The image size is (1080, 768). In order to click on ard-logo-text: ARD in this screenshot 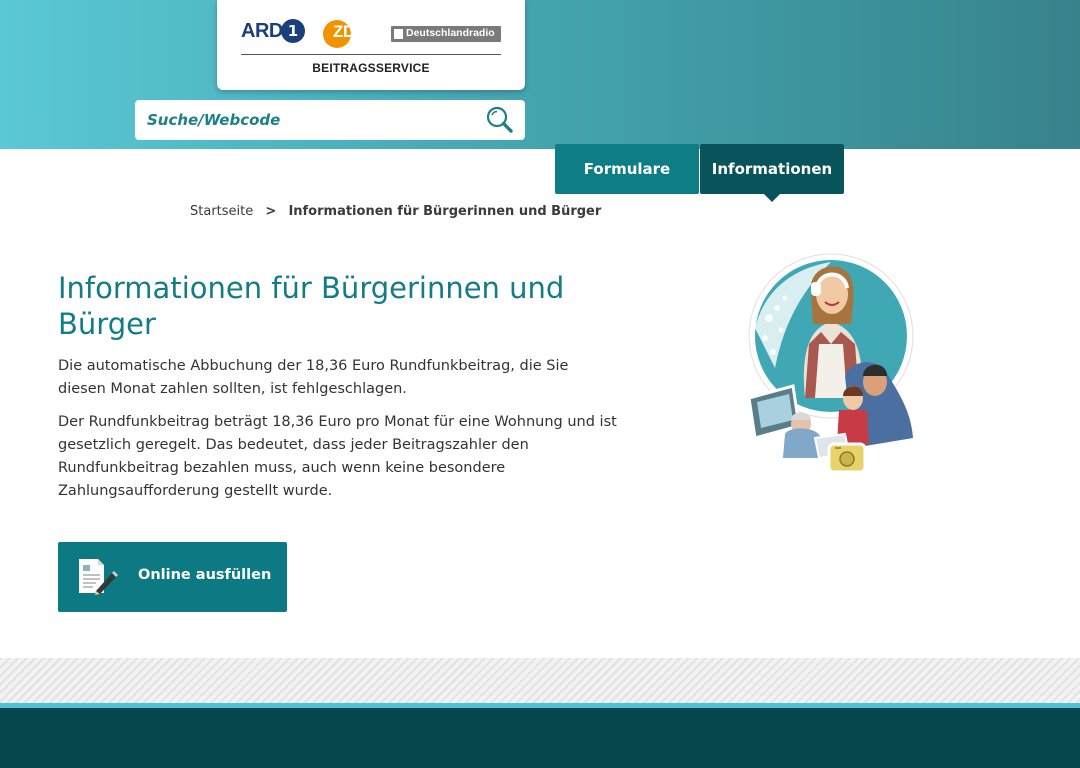, I will do `click(262, 31)`.